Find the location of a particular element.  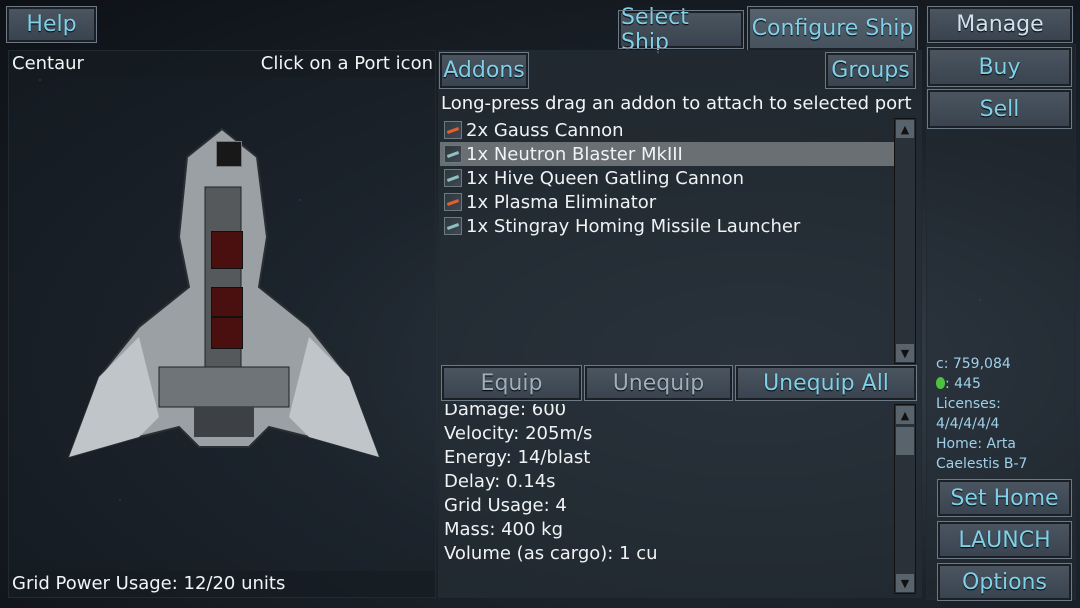

port-hint: Click on a Port icon is located at coordinates (346, 63).